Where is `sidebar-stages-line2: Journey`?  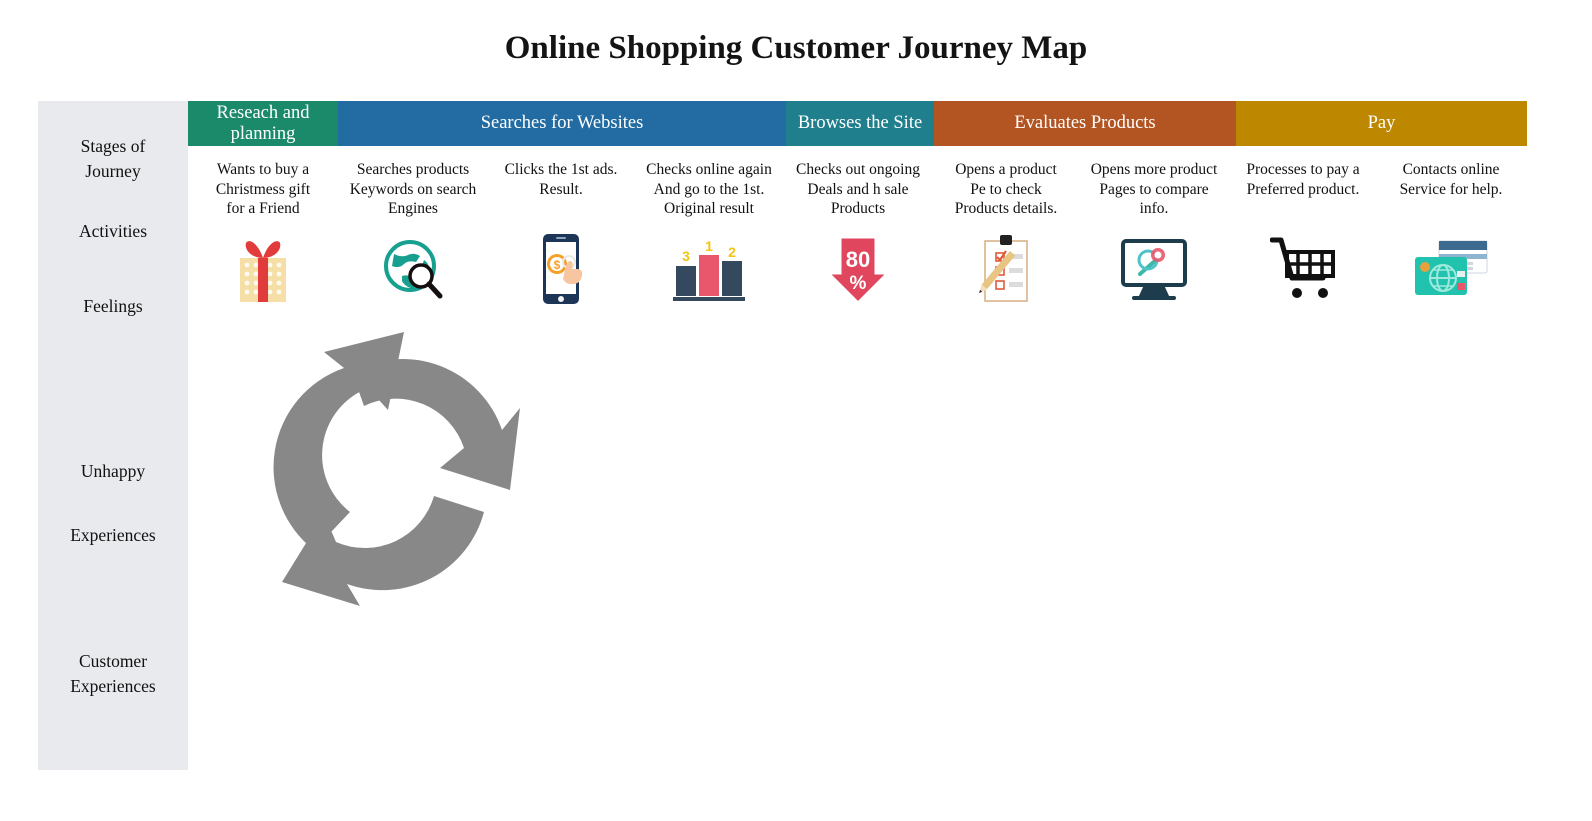
sidebar-stages-line2: Journey is located at coordinates (113, 171).